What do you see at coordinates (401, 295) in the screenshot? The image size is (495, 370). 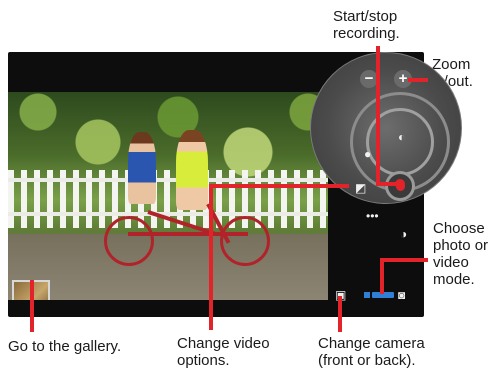 I see `camera-icon: ◙` at bounding box center [401, 295].